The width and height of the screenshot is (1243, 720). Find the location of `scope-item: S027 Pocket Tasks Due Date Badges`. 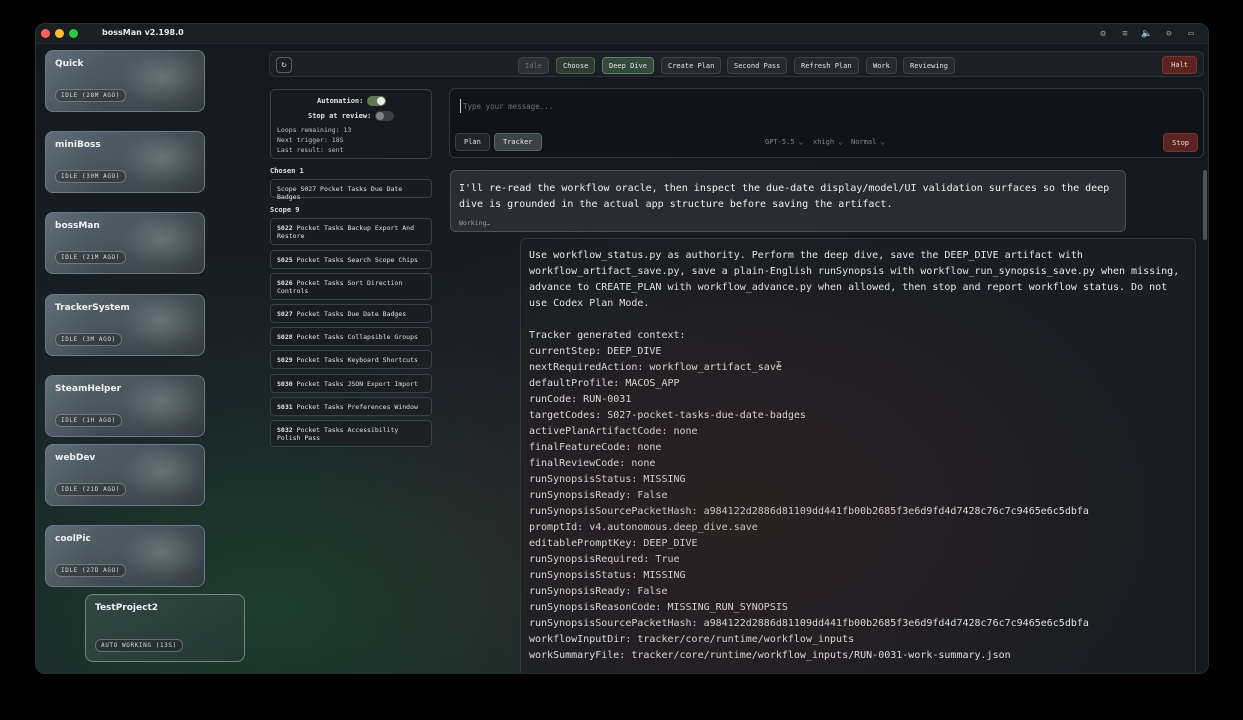

scope-item: S027 Pocket Tasks Due Date Badges is located at coordinates (351, 313).